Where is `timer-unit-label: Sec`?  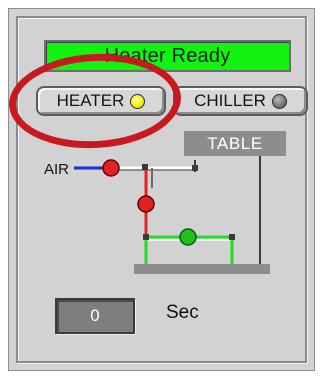
timer-unit-label: Sec is located at coordinates (182, 312).